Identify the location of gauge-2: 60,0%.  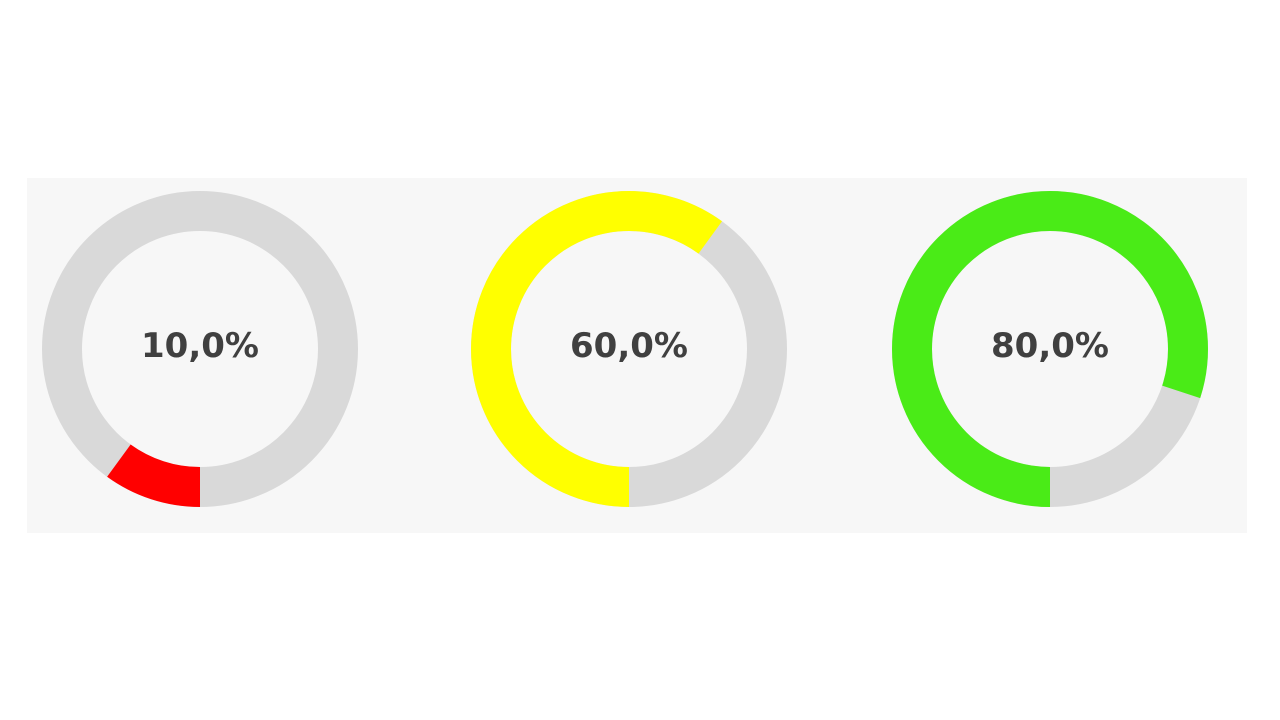
(629, 355).